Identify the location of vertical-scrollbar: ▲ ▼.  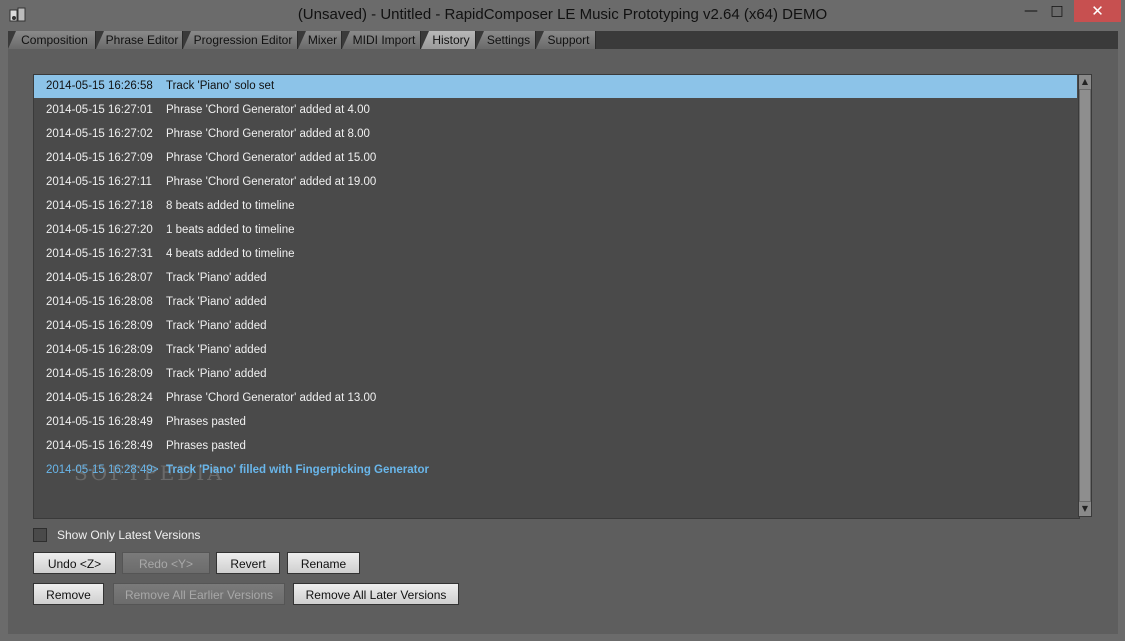
(1085, 295).